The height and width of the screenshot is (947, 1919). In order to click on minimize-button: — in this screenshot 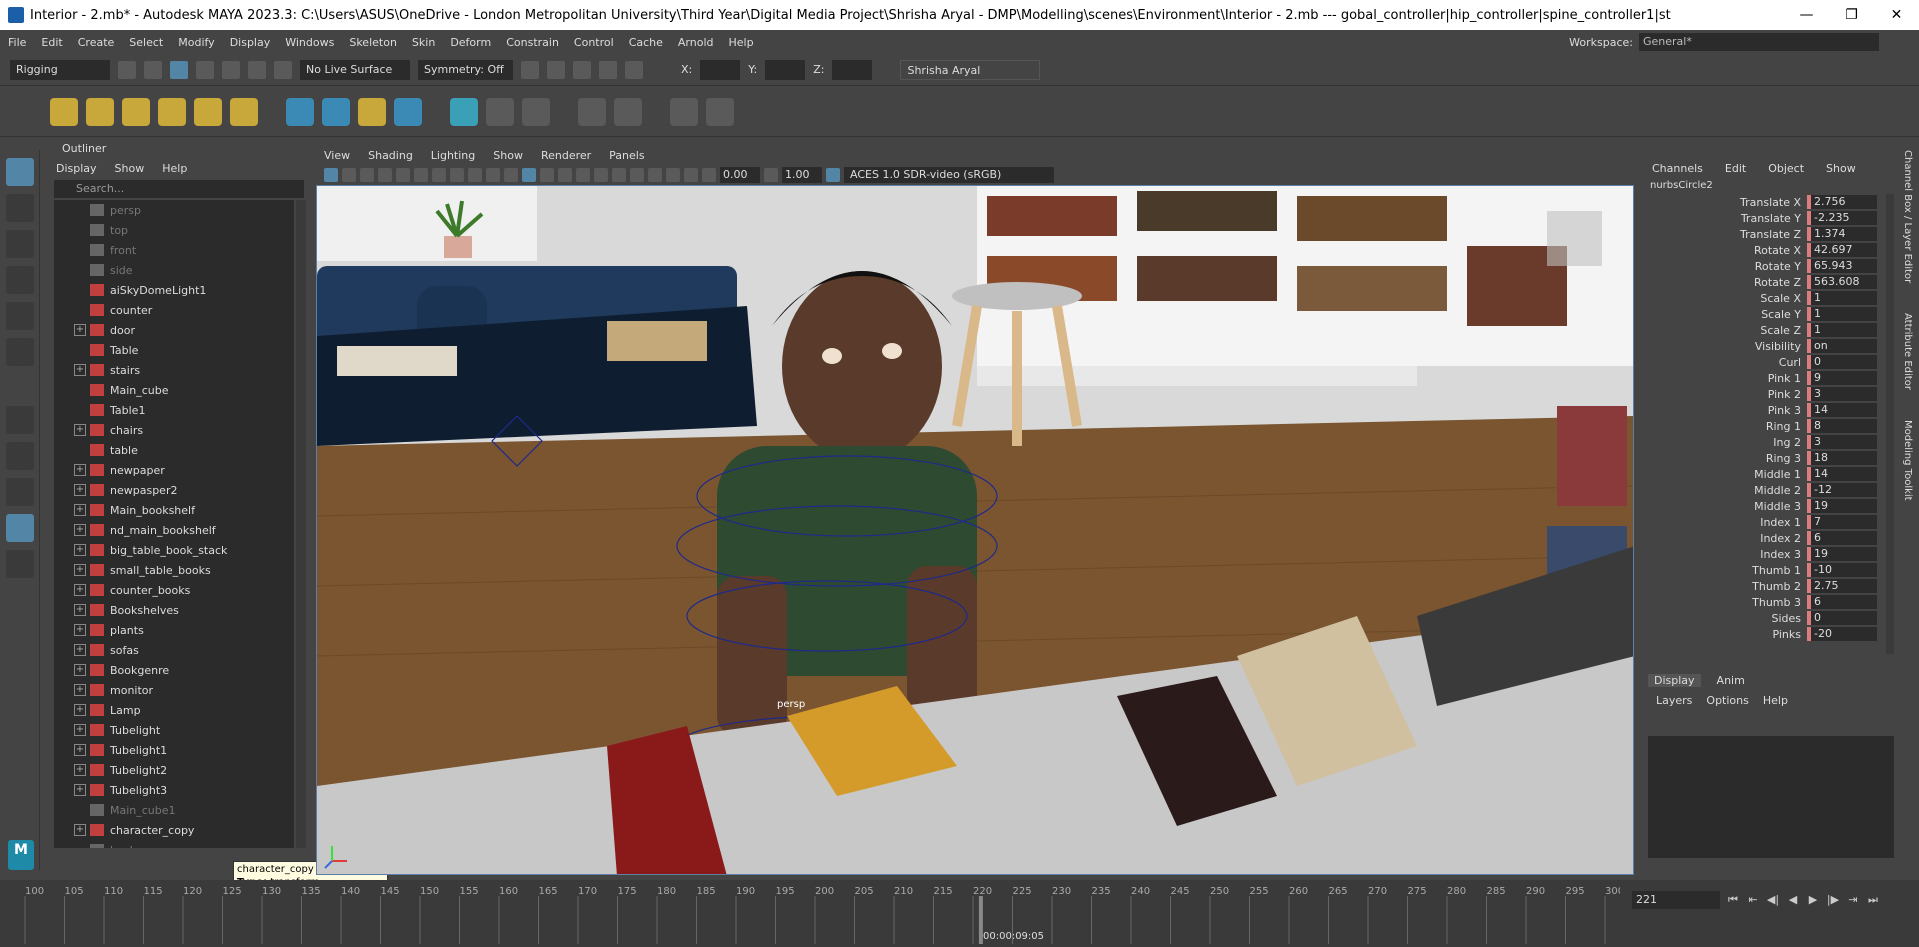, I will do `click(1806, 15)`.